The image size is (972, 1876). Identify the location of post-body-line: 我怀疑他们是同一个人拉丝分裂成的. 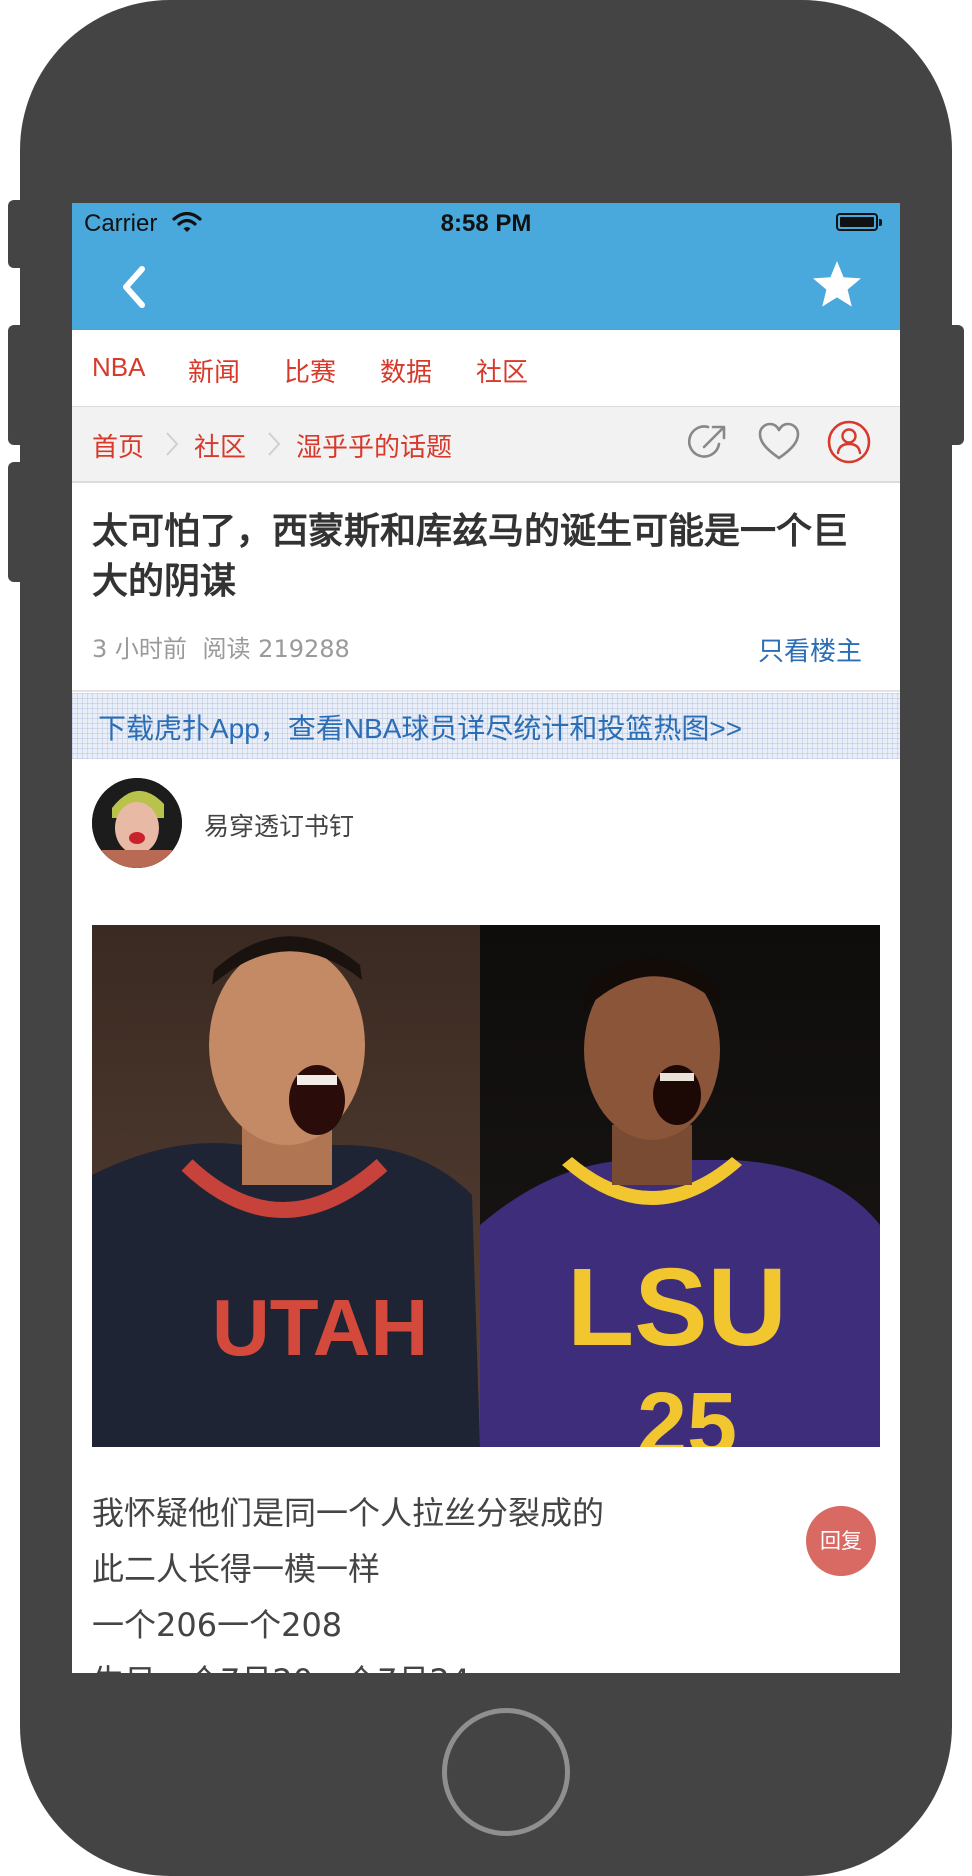
(348, 1513).